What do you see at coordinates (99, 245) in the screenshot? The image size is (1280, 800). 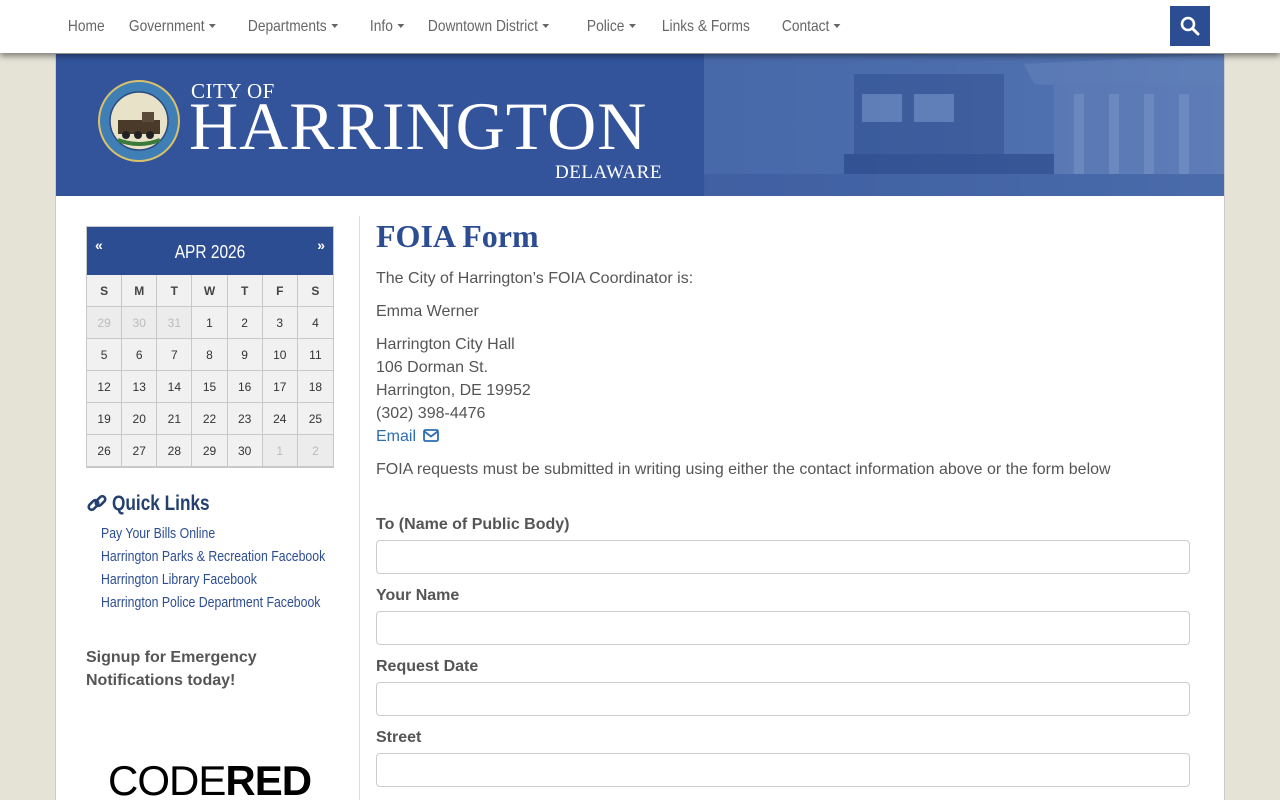 I see `calendar-prev-button: «` at bounding box center [99, 245].